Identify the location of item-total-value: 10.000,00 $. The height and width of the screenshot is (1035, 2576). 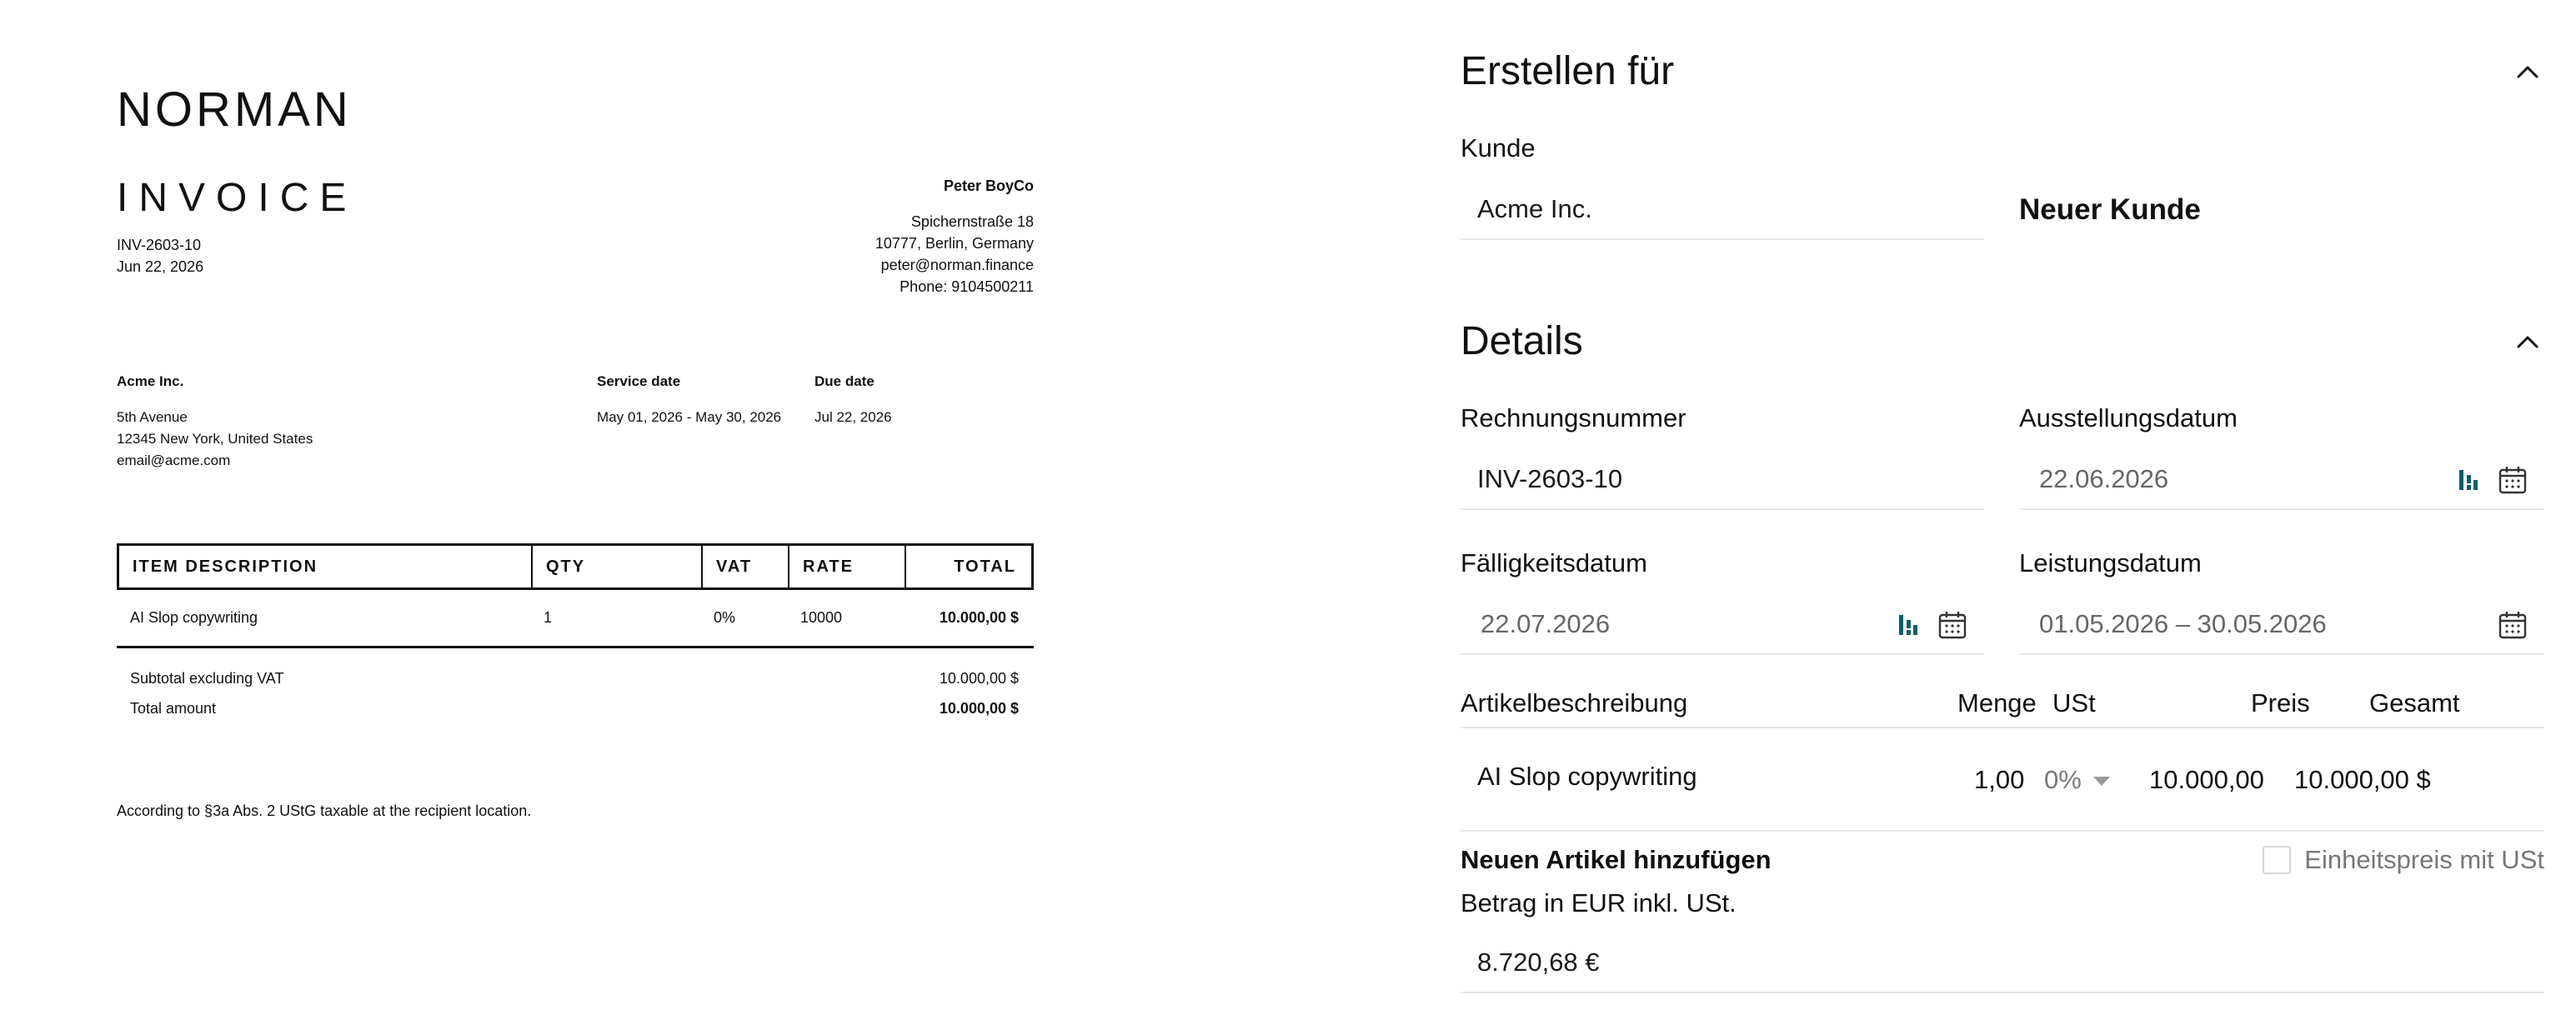
(2362, 779).